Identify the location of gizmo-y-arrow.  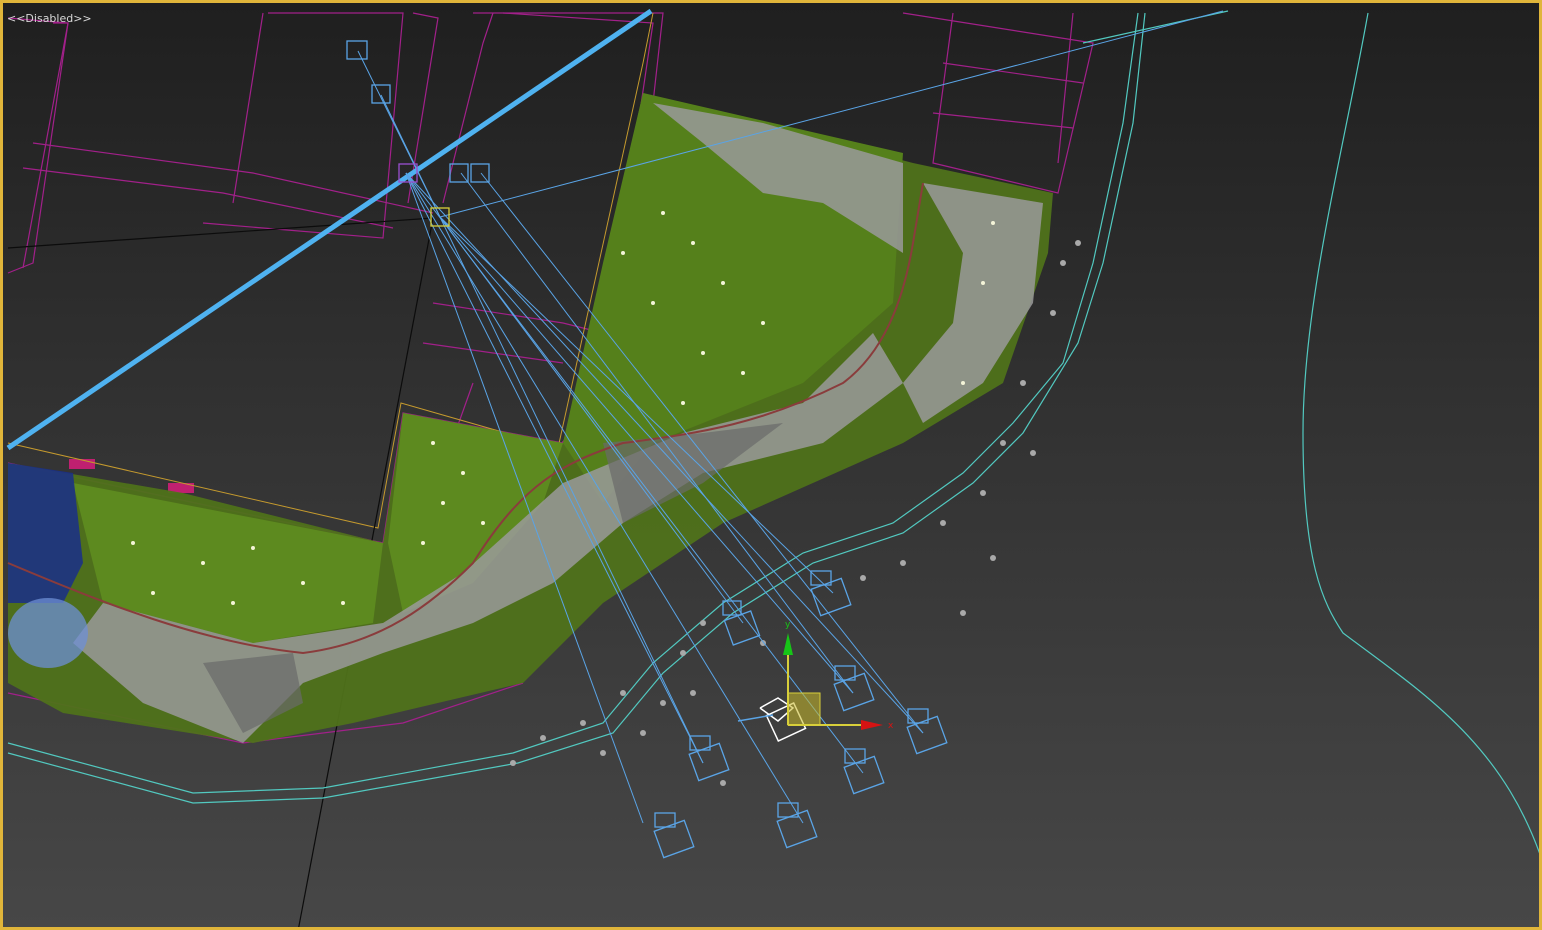
(788, 644).